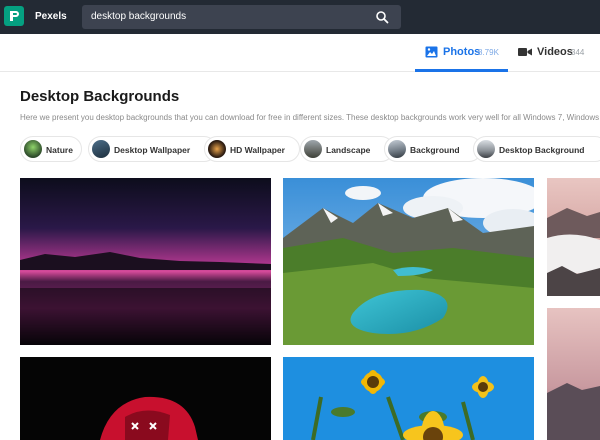 The width and height of the screenshot is (600, 440). I want to click on photo-foggy-mountains, so click(573, 237).